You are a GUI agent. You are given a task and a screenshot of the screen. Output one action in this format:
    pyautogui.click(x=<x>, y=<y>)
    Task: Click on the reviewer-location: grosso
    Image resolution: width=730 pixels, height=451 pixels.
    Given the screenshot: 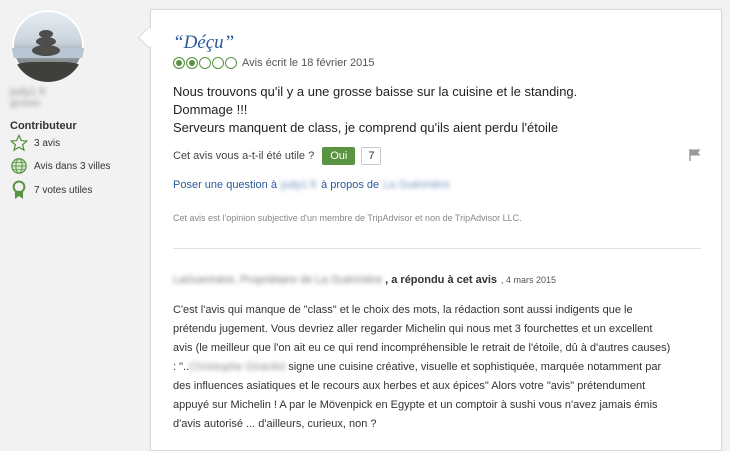 What is the action you would take?
    pyautogui.click(x=25, y=103)
    